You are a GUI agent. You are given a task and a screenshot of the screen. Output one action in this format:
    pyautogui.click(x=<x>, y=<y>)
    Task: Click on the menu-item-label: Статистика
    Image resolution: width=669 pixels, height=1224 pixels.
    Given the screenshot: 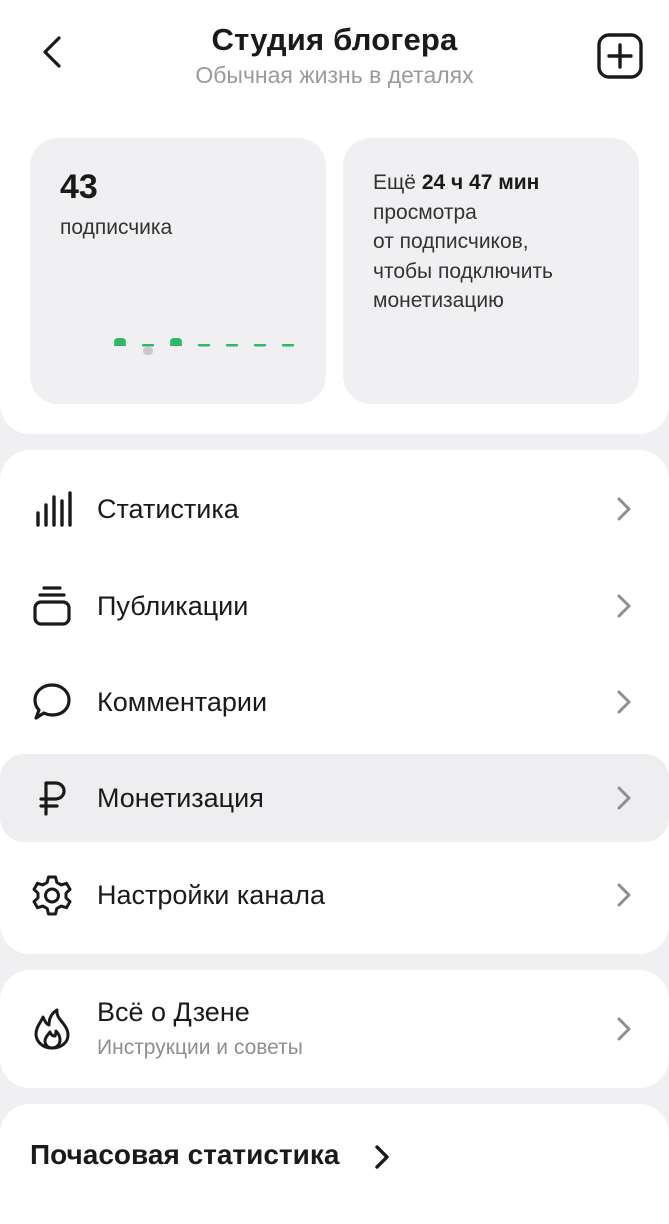 What is the action you would take?
    pyautogui.click(x=168, y=508)
    